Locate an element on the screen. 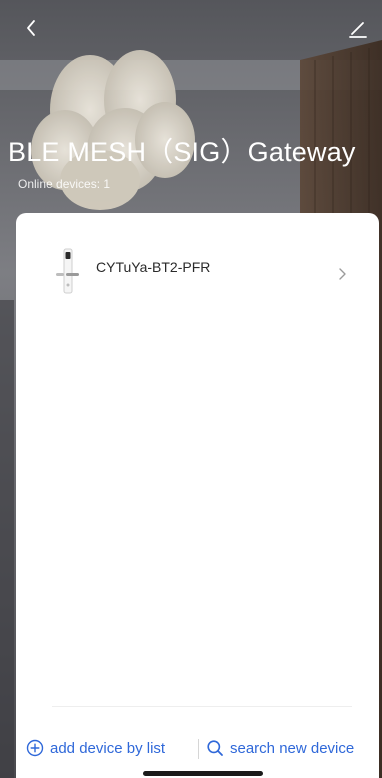 Image resolution: width=382 pixels, height=778 pixels. chevron-left-icon is located at coordinates (31, 28).